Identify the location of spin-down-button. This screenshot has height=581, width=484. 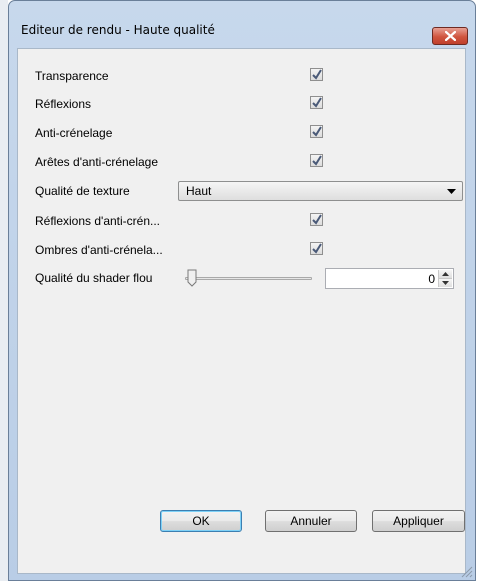
(445, 283).